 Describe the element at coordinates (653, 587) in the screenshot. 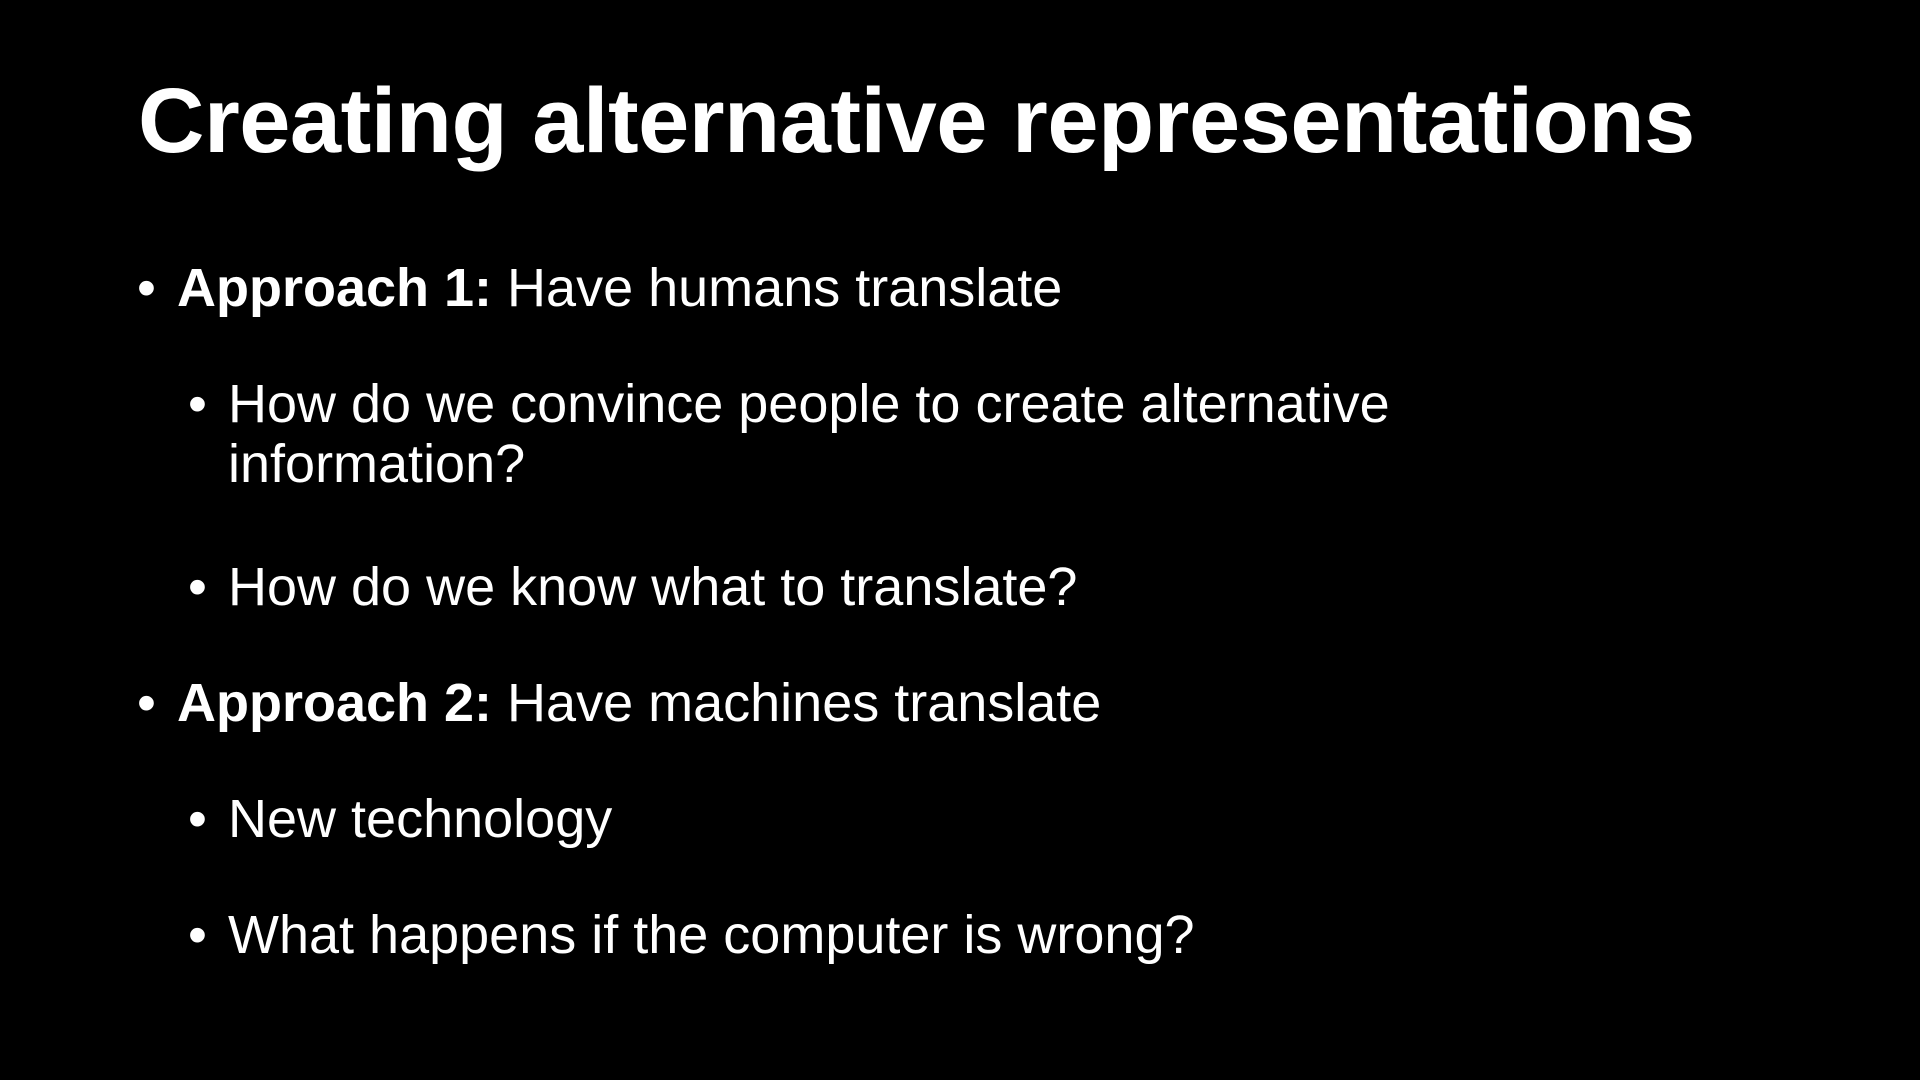

I see `sub-bullet-line: How do we know what to translate?` at that location.